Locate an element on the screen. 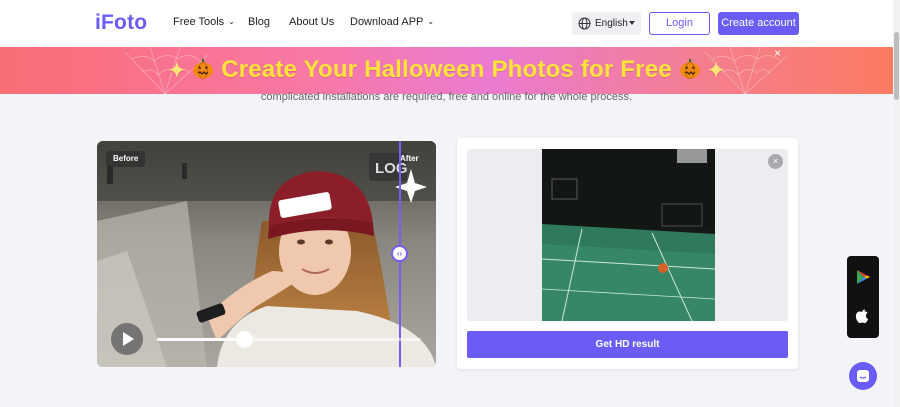 The image size is (900, 407). before-label: Before is located at coordinates (126, 159).